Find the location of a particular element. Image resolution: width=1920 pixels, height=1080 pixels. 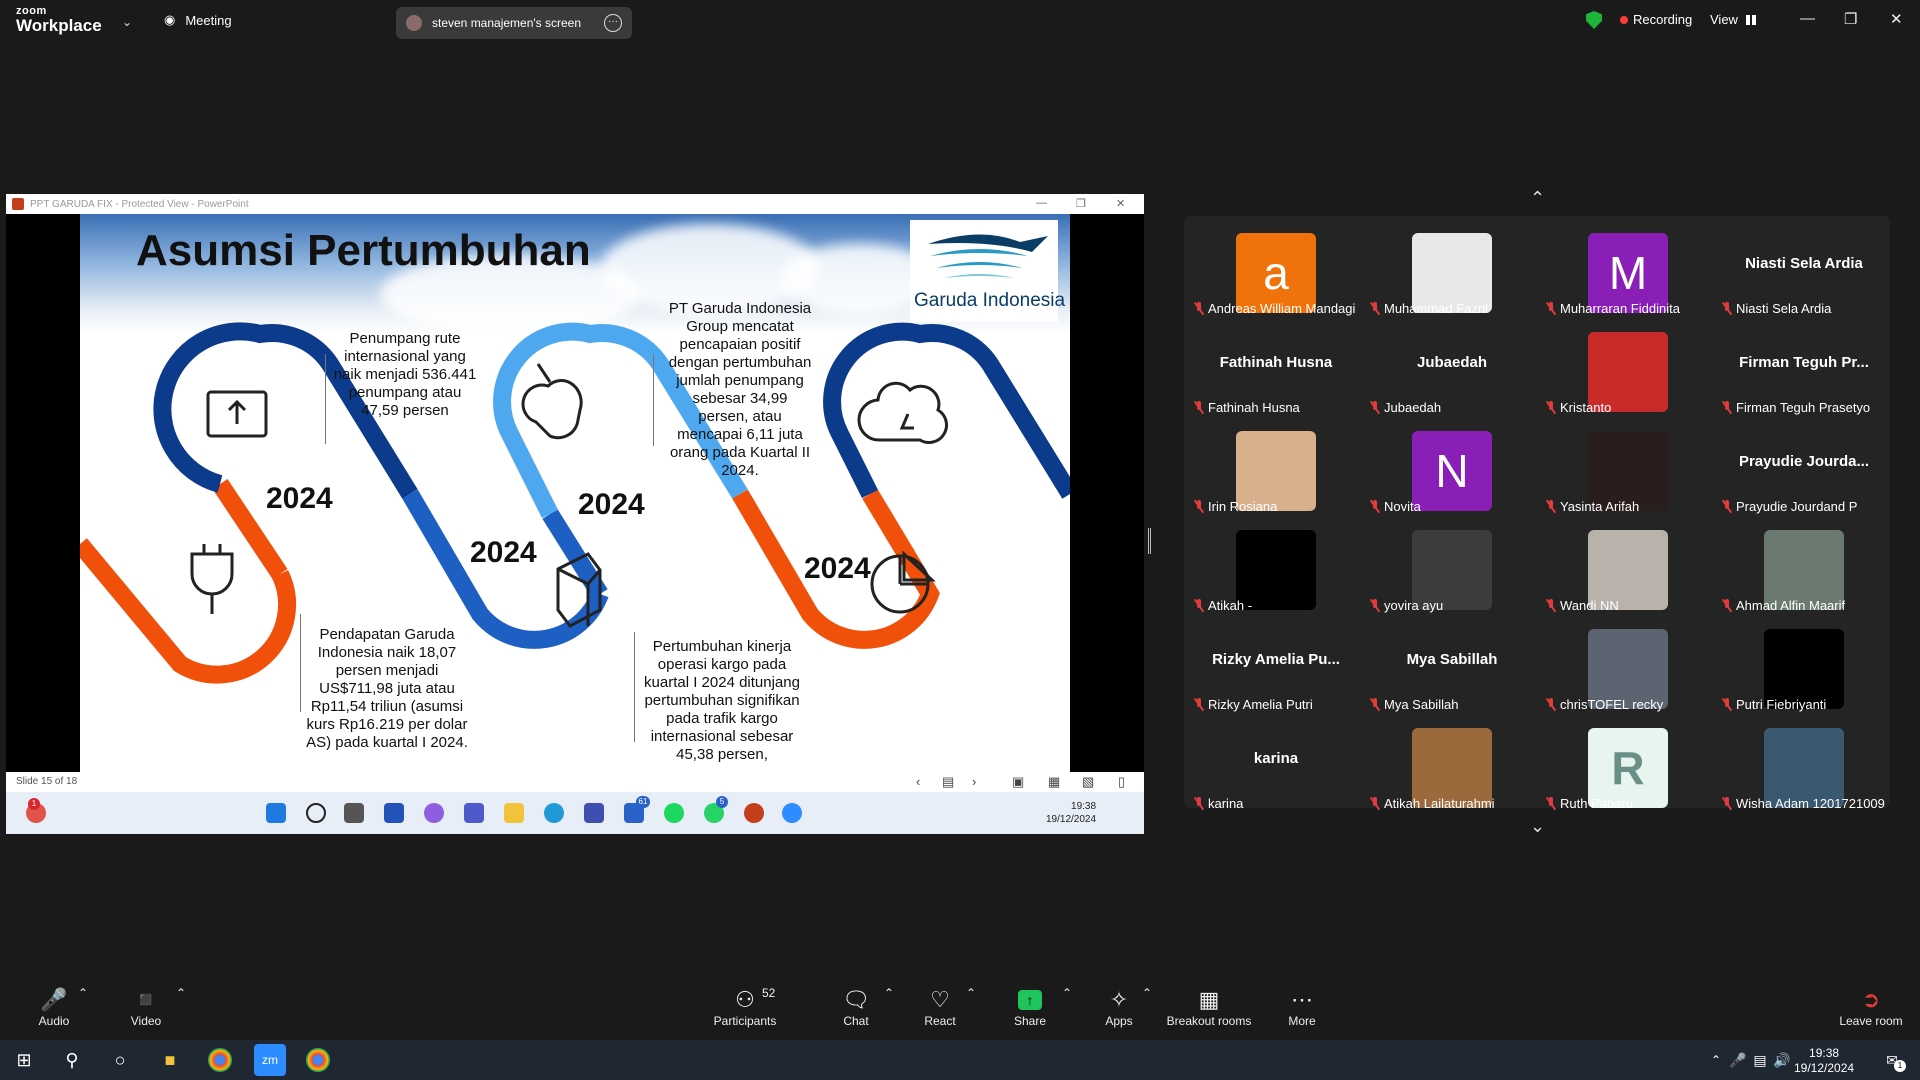

zoom-icon: zm is located at coordinates (270, 1060).